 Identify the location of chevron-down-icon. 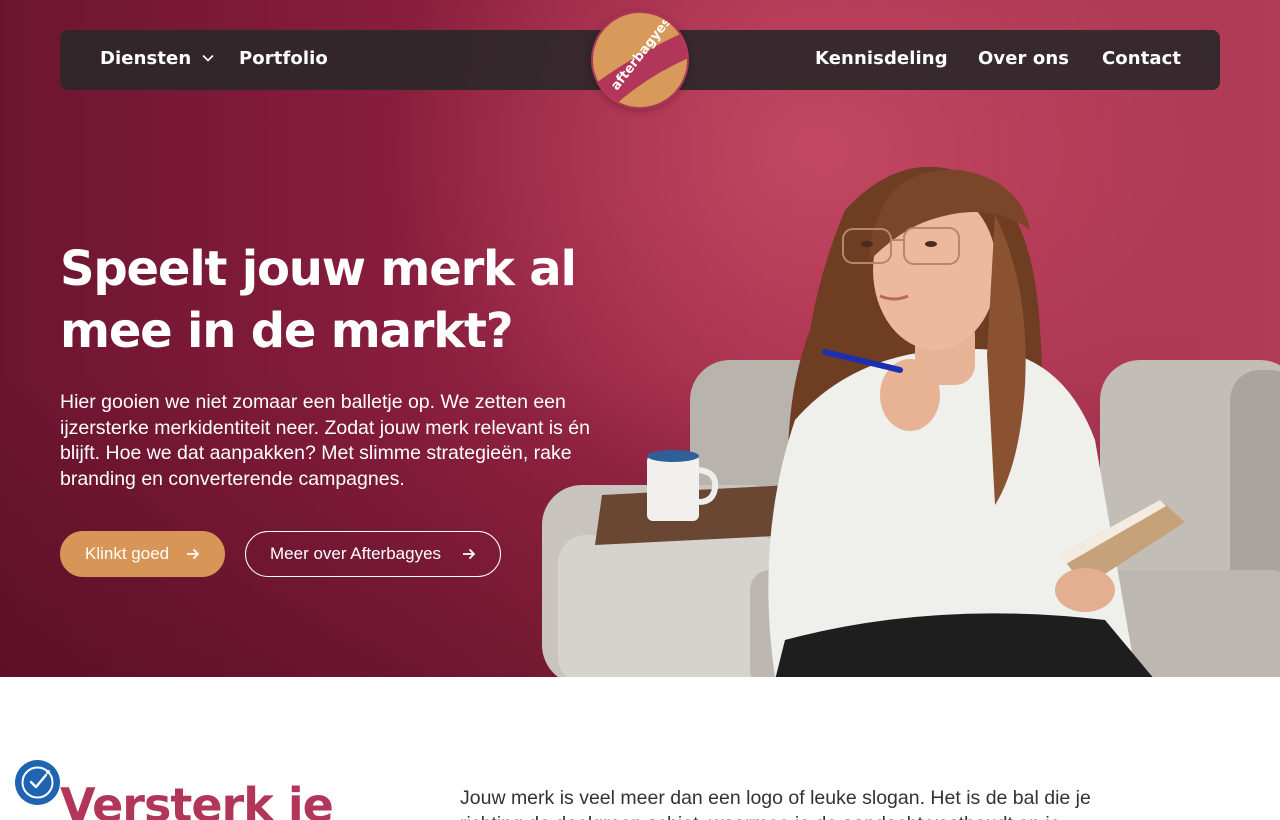
(208, 58).